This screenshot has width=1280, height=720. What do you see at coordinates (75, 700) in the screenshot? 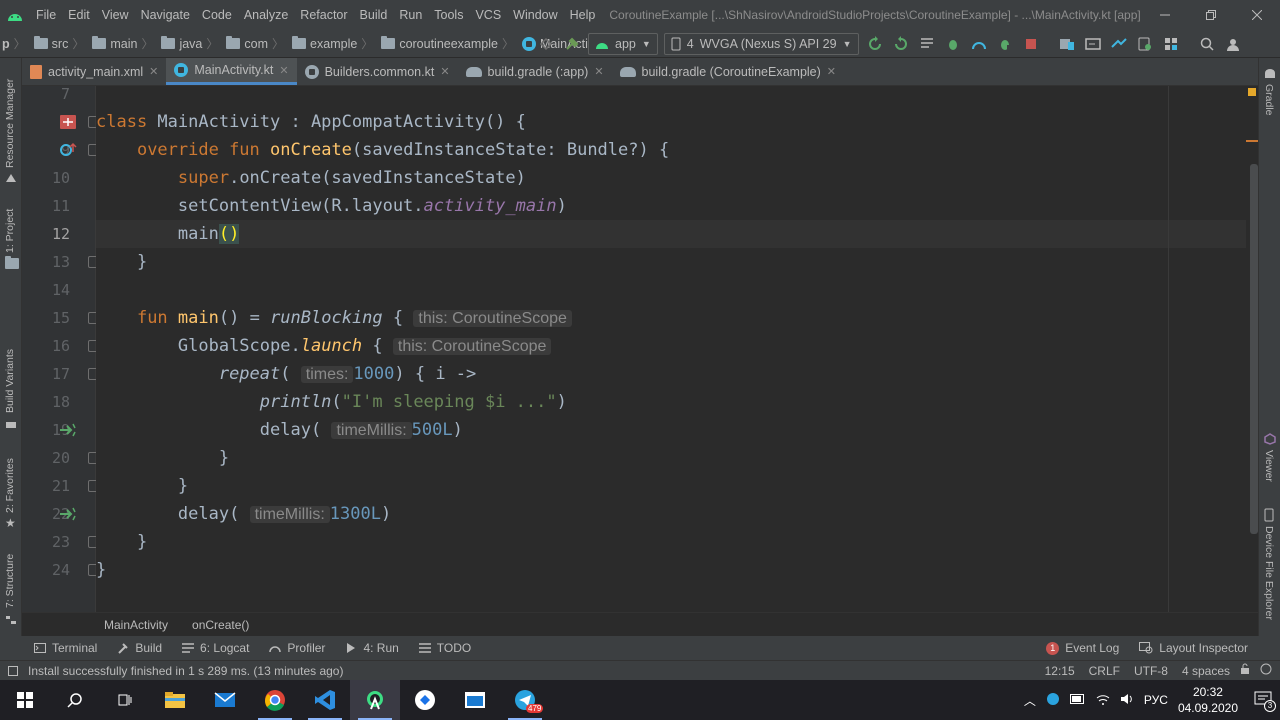
I see `taskbar-search-icon` at bounding box center [75, 700].